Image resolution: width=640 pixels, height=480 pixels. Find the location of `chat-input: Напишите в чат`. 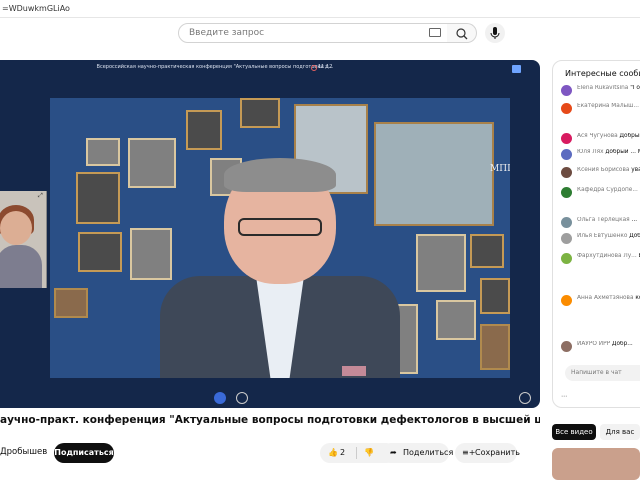

chat-input: Напишите в чат is located at coordinates (602, 373).